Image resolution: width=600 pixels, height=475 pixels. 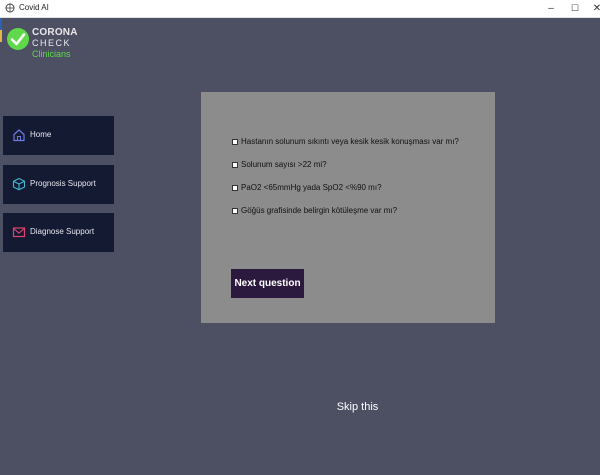 What do you see at coordinates (41, 134) in the screenshot?
I see `sidebar-item-label: Home` at bounding box center [41, 134].